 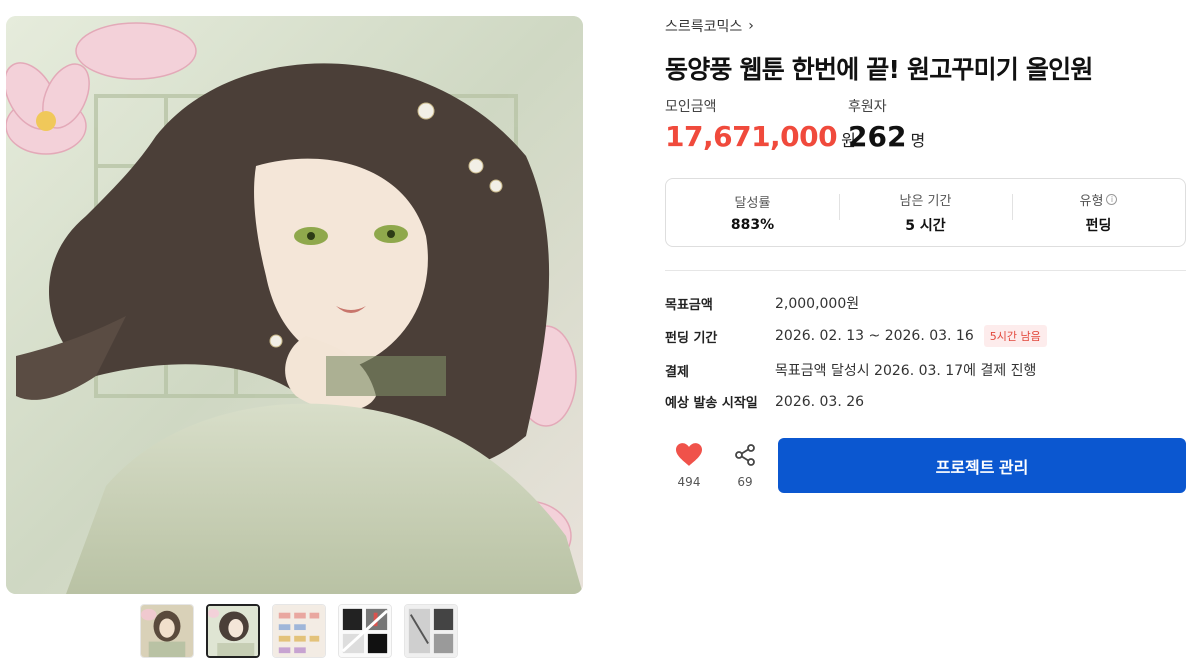 What do you see at coordinates (765, 402) in the screenshot?
I see `detail-shipping: 예상 발송 시작일 2026. 03. 26` at bounding box center [765, 402].